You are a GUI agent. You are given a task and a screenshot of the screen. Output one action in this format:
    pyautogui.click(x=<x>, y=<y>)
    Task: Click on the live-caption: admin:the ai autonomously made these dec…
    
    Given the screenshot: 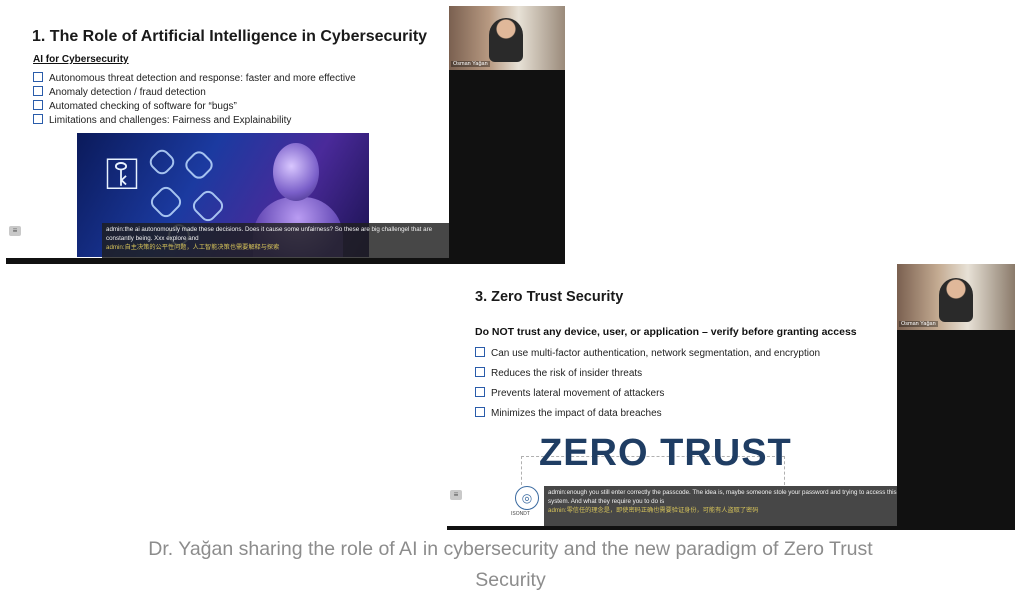 What is the action you would take?
    pyautogui.click(x=275, y=240)
    